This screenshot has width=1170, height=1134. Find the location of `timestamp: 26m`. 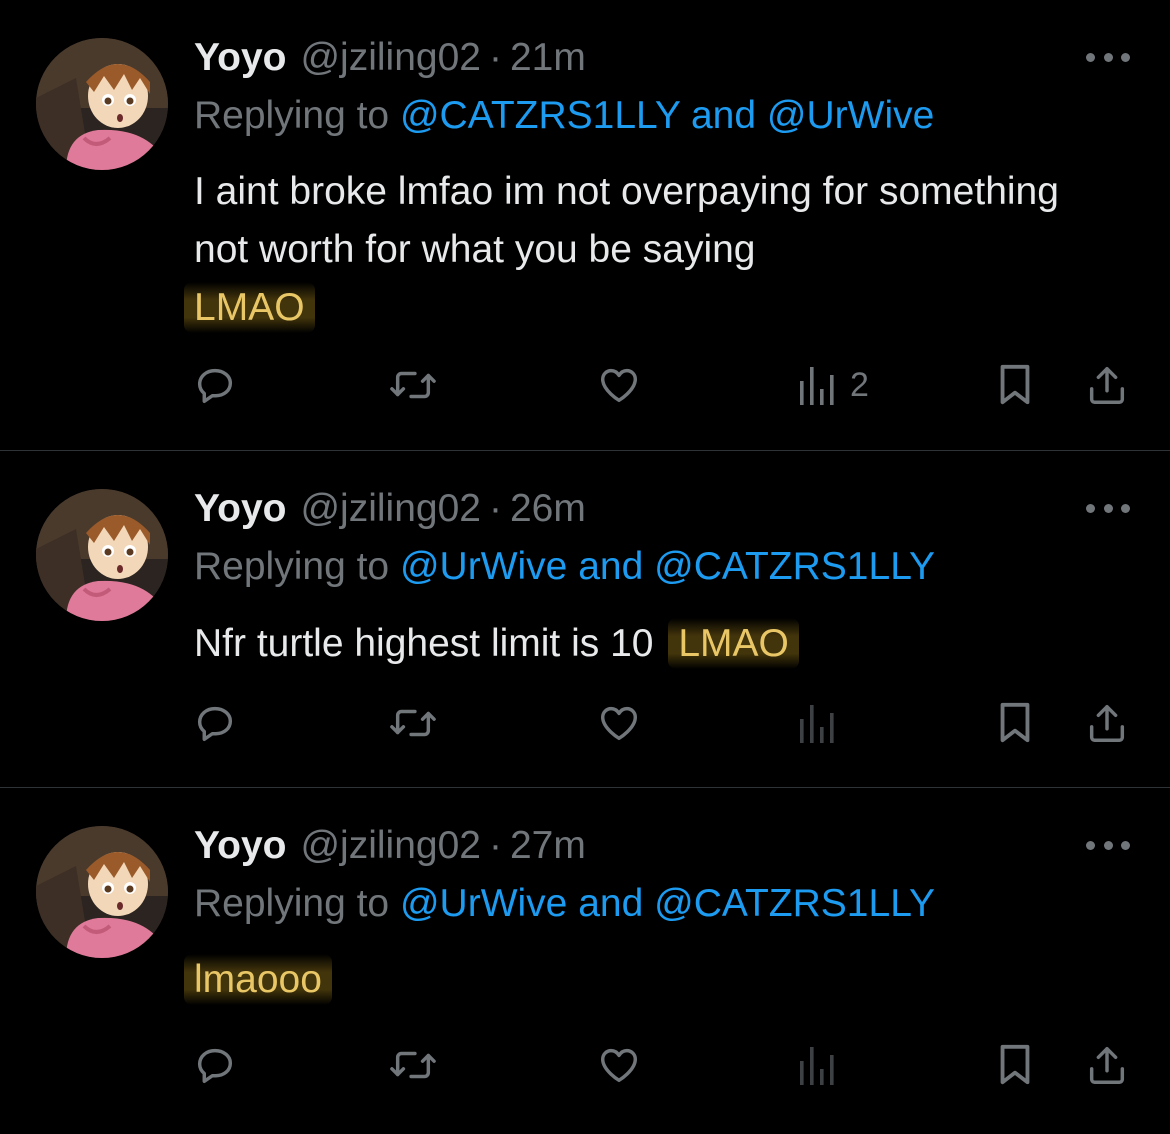

timestamp: 26m is located at coordinates (548, 509).